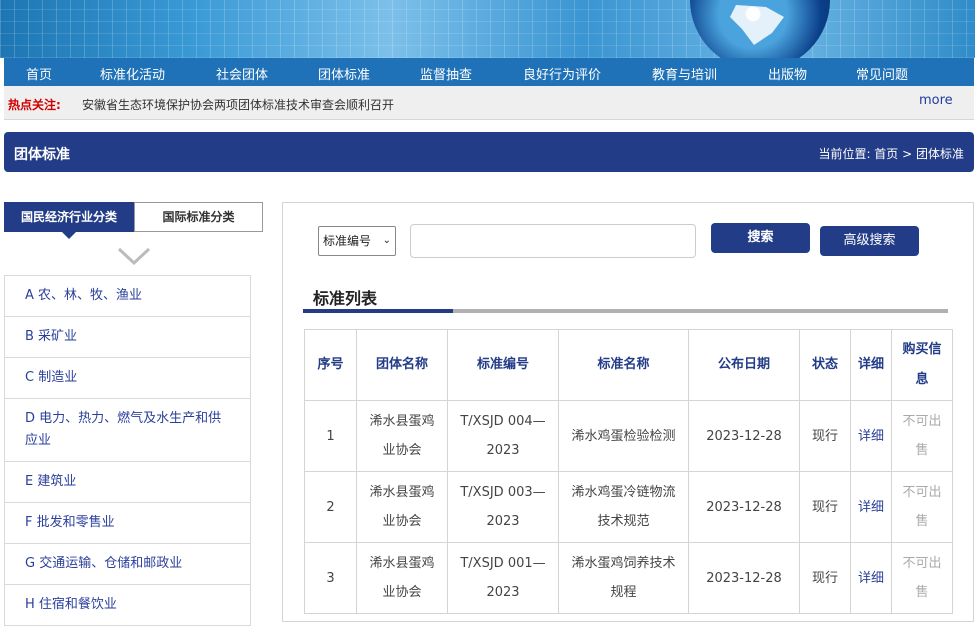 The height and width of the screenshot is (626, 975). What do you see at coordinates (825, 365) in the screenshot?
I see `col-header-status: 状态` at bounding box center [825, 365].